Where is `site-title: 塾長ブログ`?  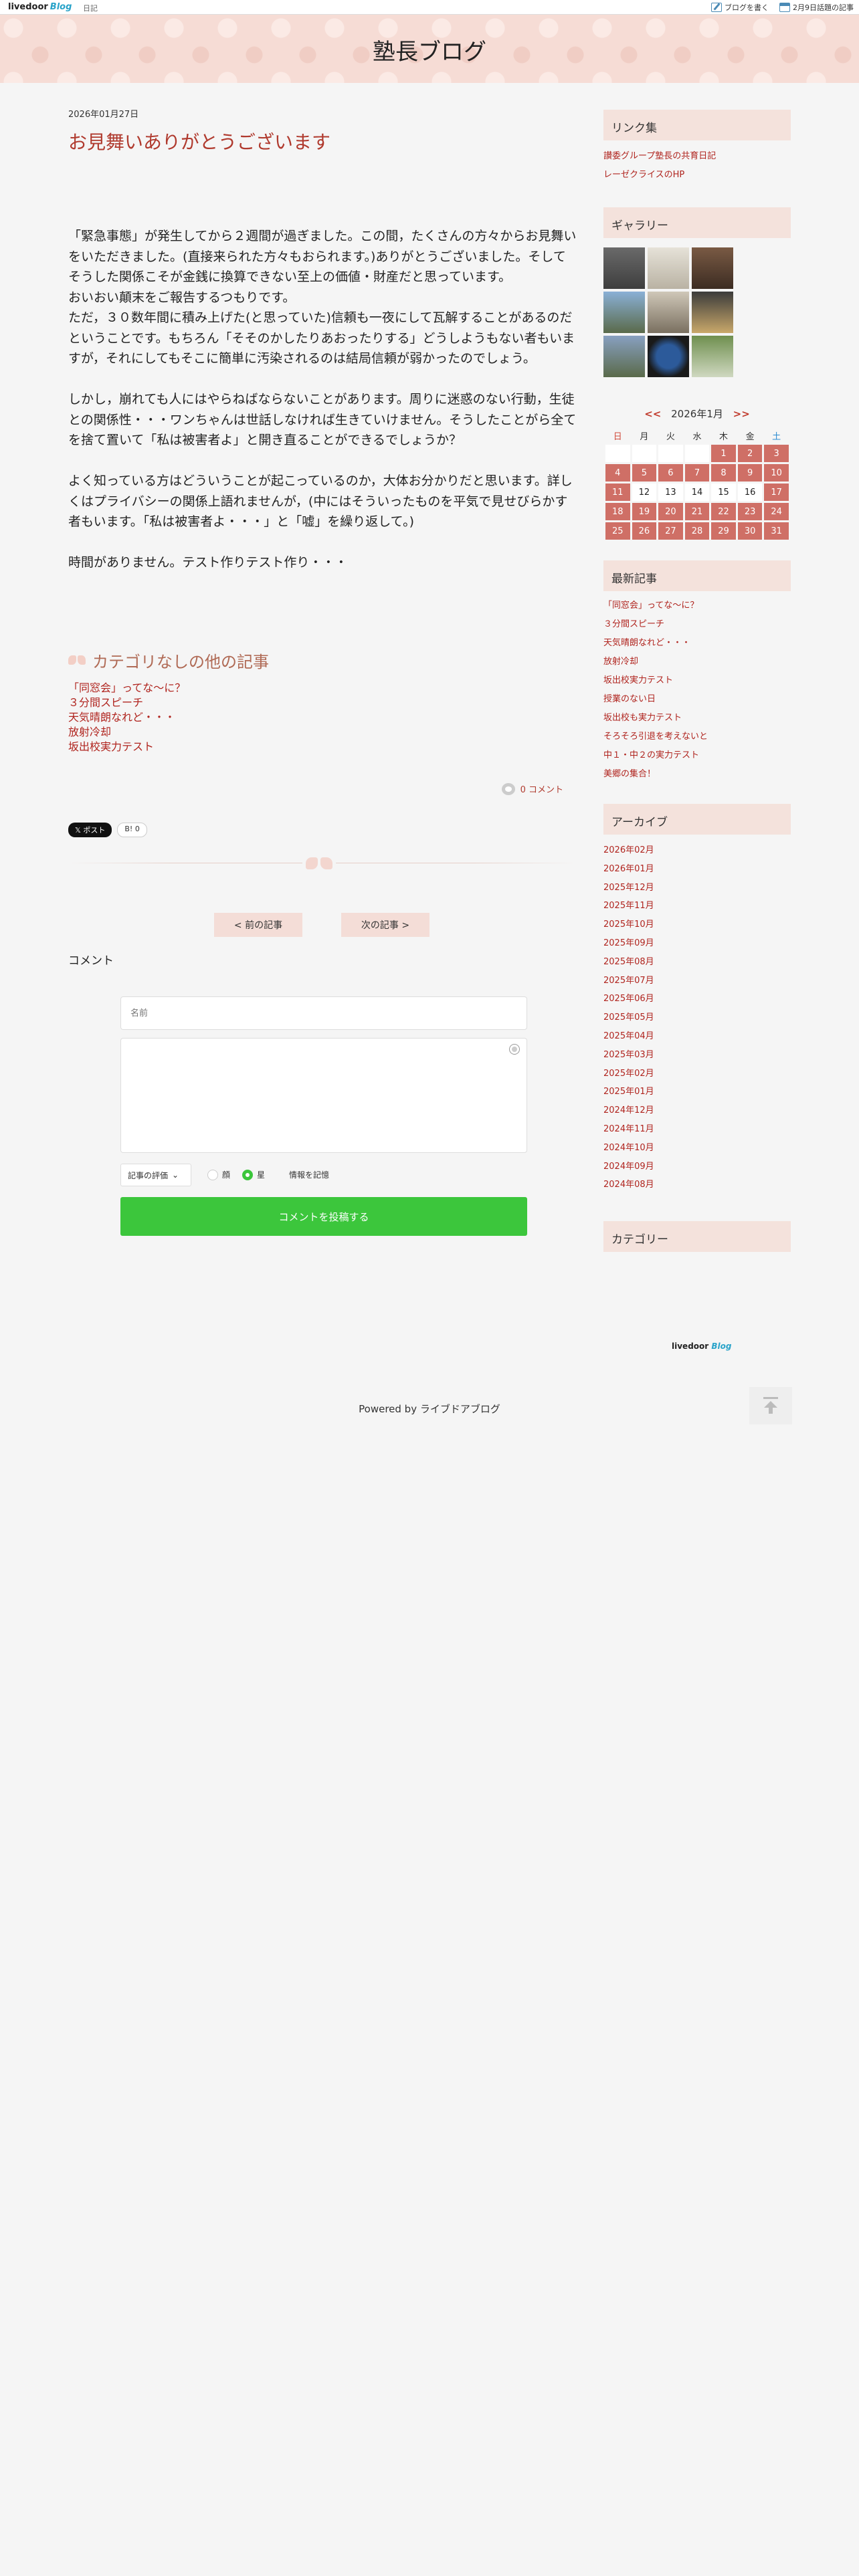 site-title: 塾長ブログ is located at coordinates (429, 49).